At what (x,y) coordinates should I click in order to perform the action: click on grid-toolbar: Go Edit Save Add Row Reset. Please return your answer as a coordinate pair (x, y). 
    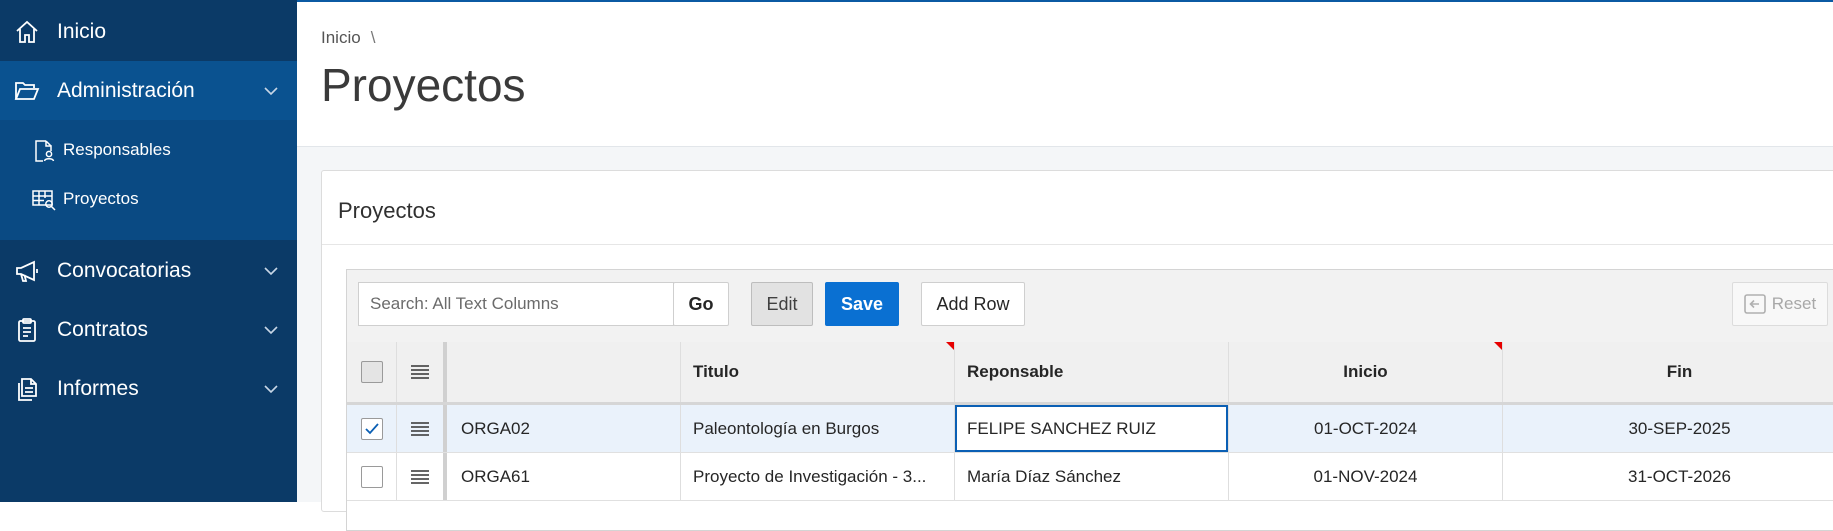
    Looking at the image, I should click on (1090, 306).